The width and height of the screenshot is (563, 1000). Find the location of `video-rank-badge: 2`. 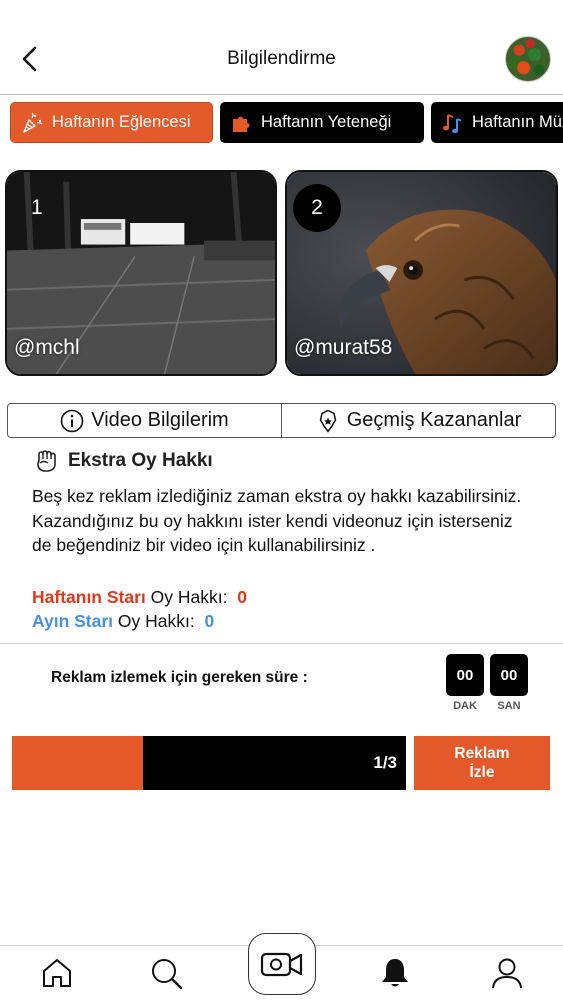

video-rank-badge: 2 is located at coordinates (317, 208).